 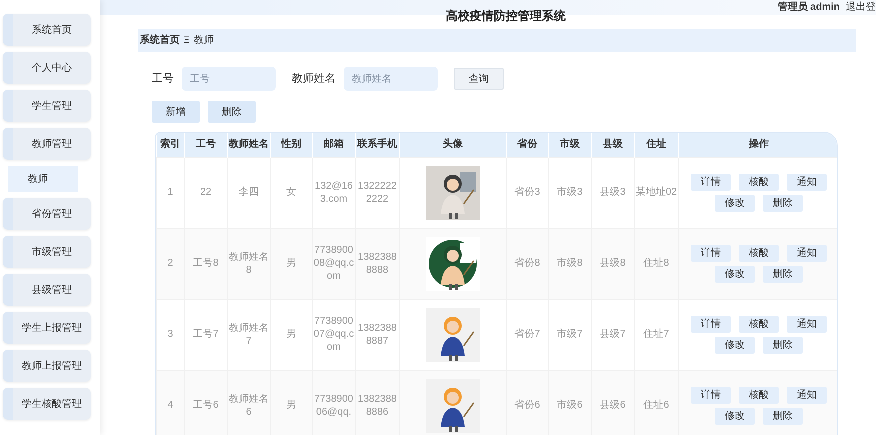 What do you see at coordinates (528, 192) in the screenshot?
I see `table-cell-text: 省份3` at bounding box center [528, 192].